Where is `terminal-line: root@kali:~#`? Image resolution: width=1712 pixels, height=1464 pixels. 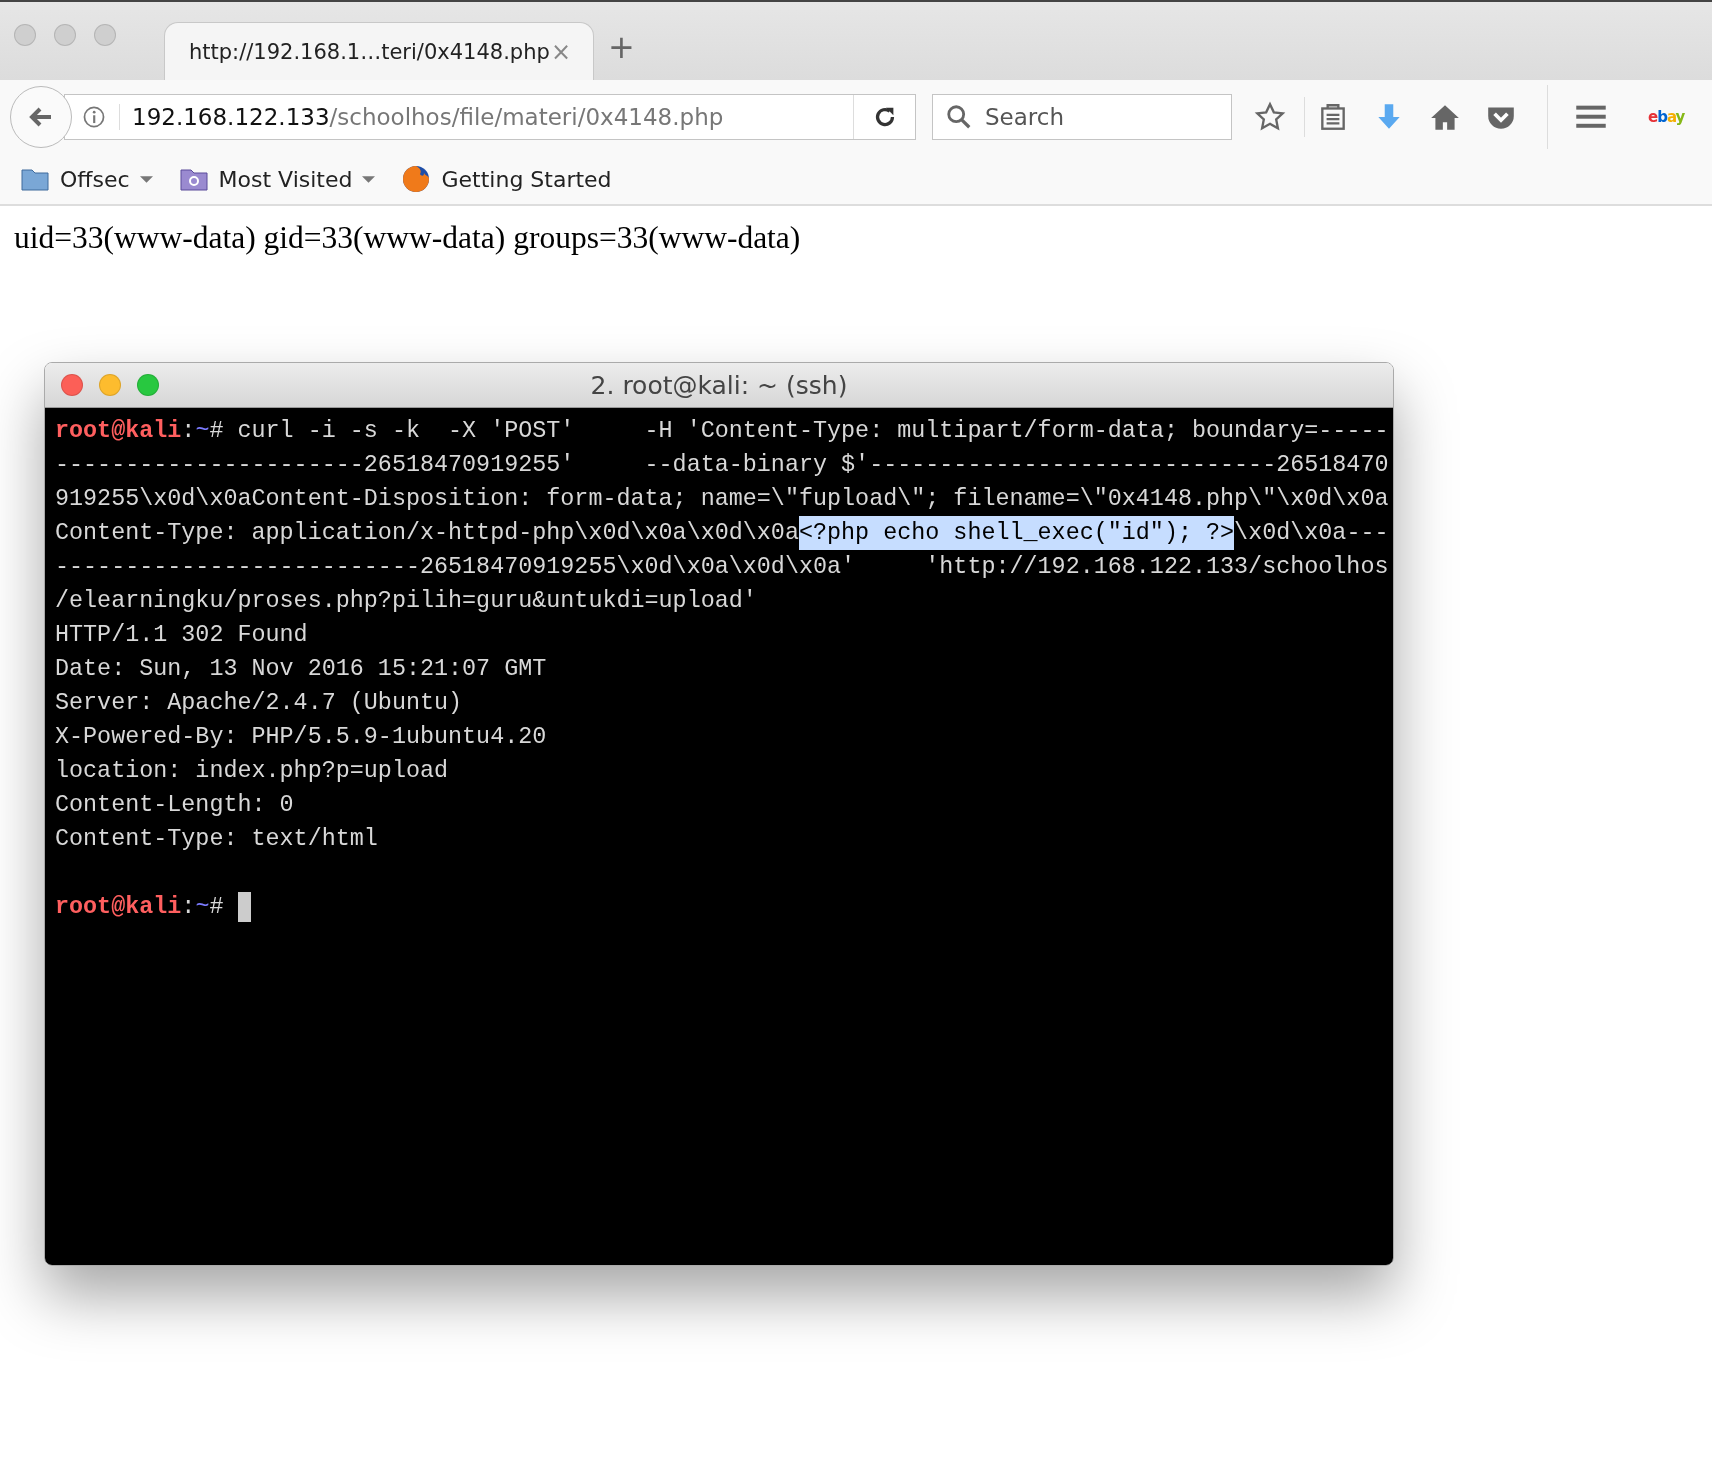
terminal-line: root@kali:~# is located at coordinates (153, 907).